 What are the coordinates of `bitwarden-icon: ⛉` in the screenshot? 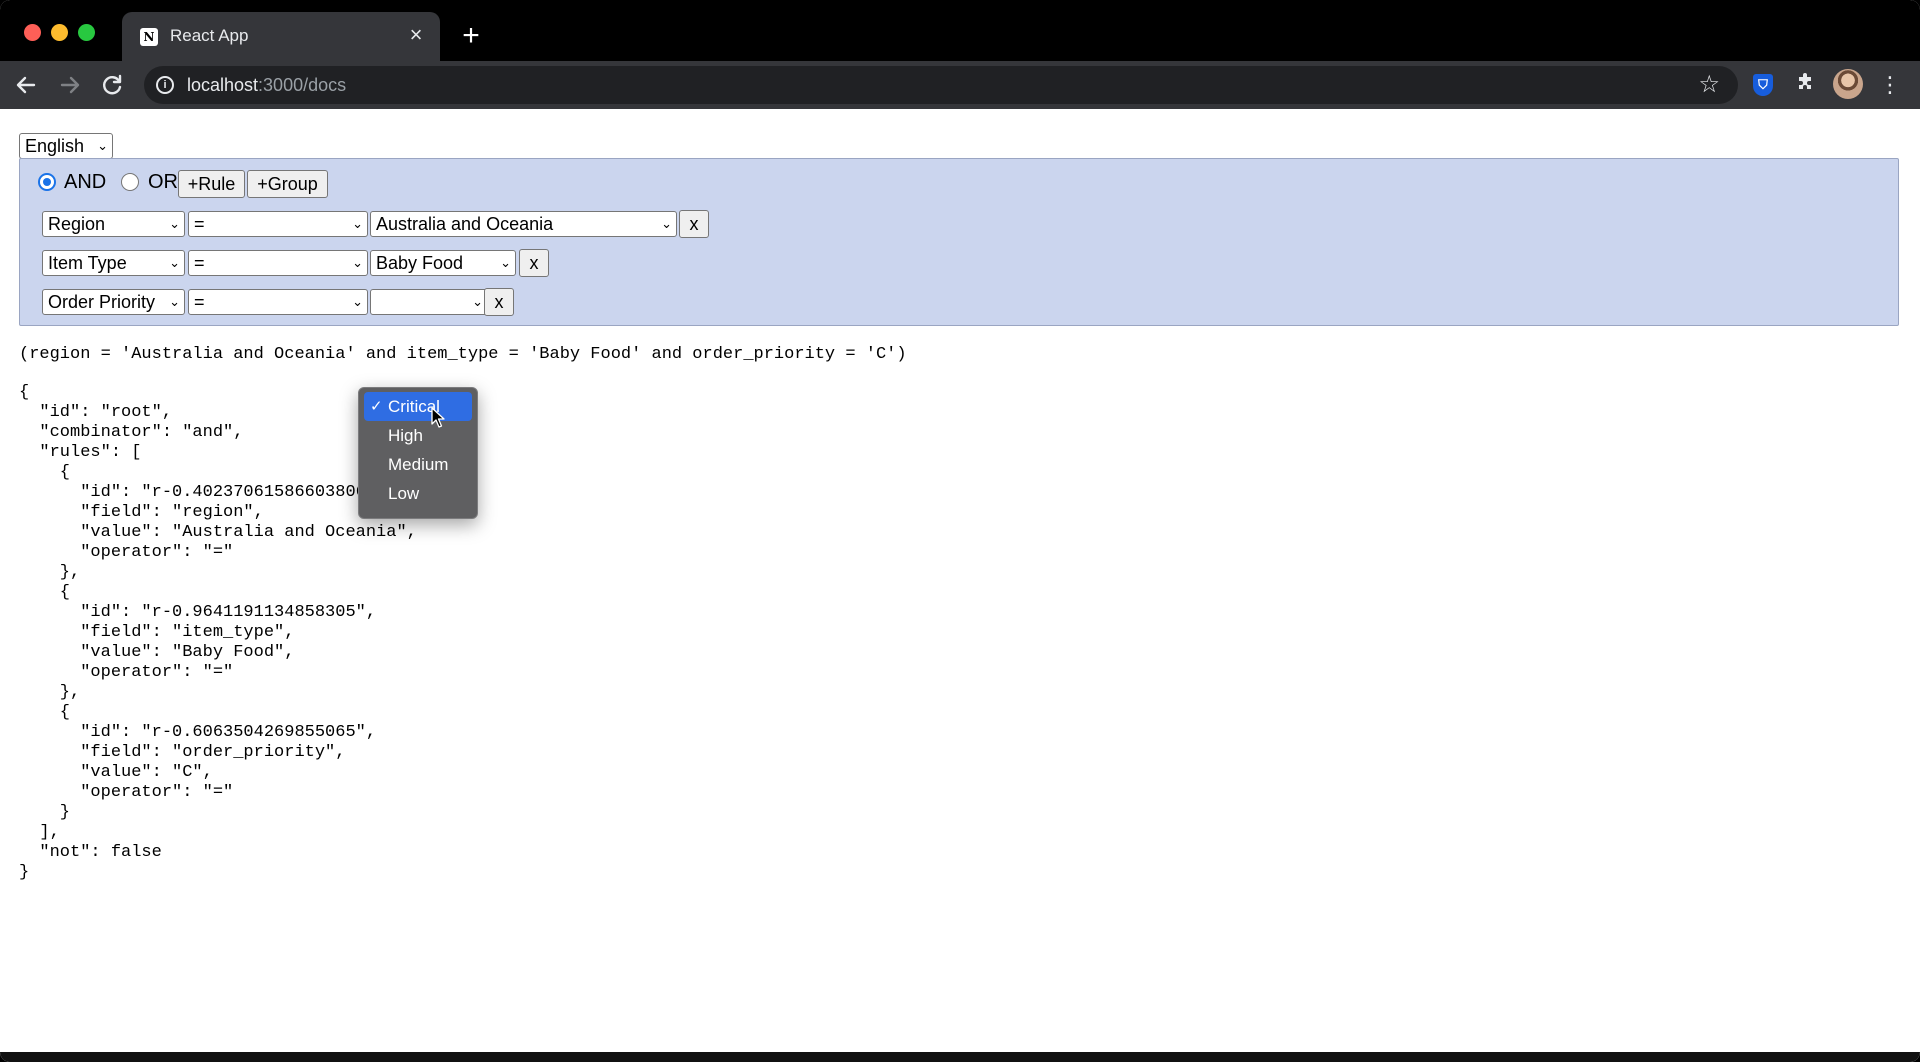 It's located at (1763, 85).